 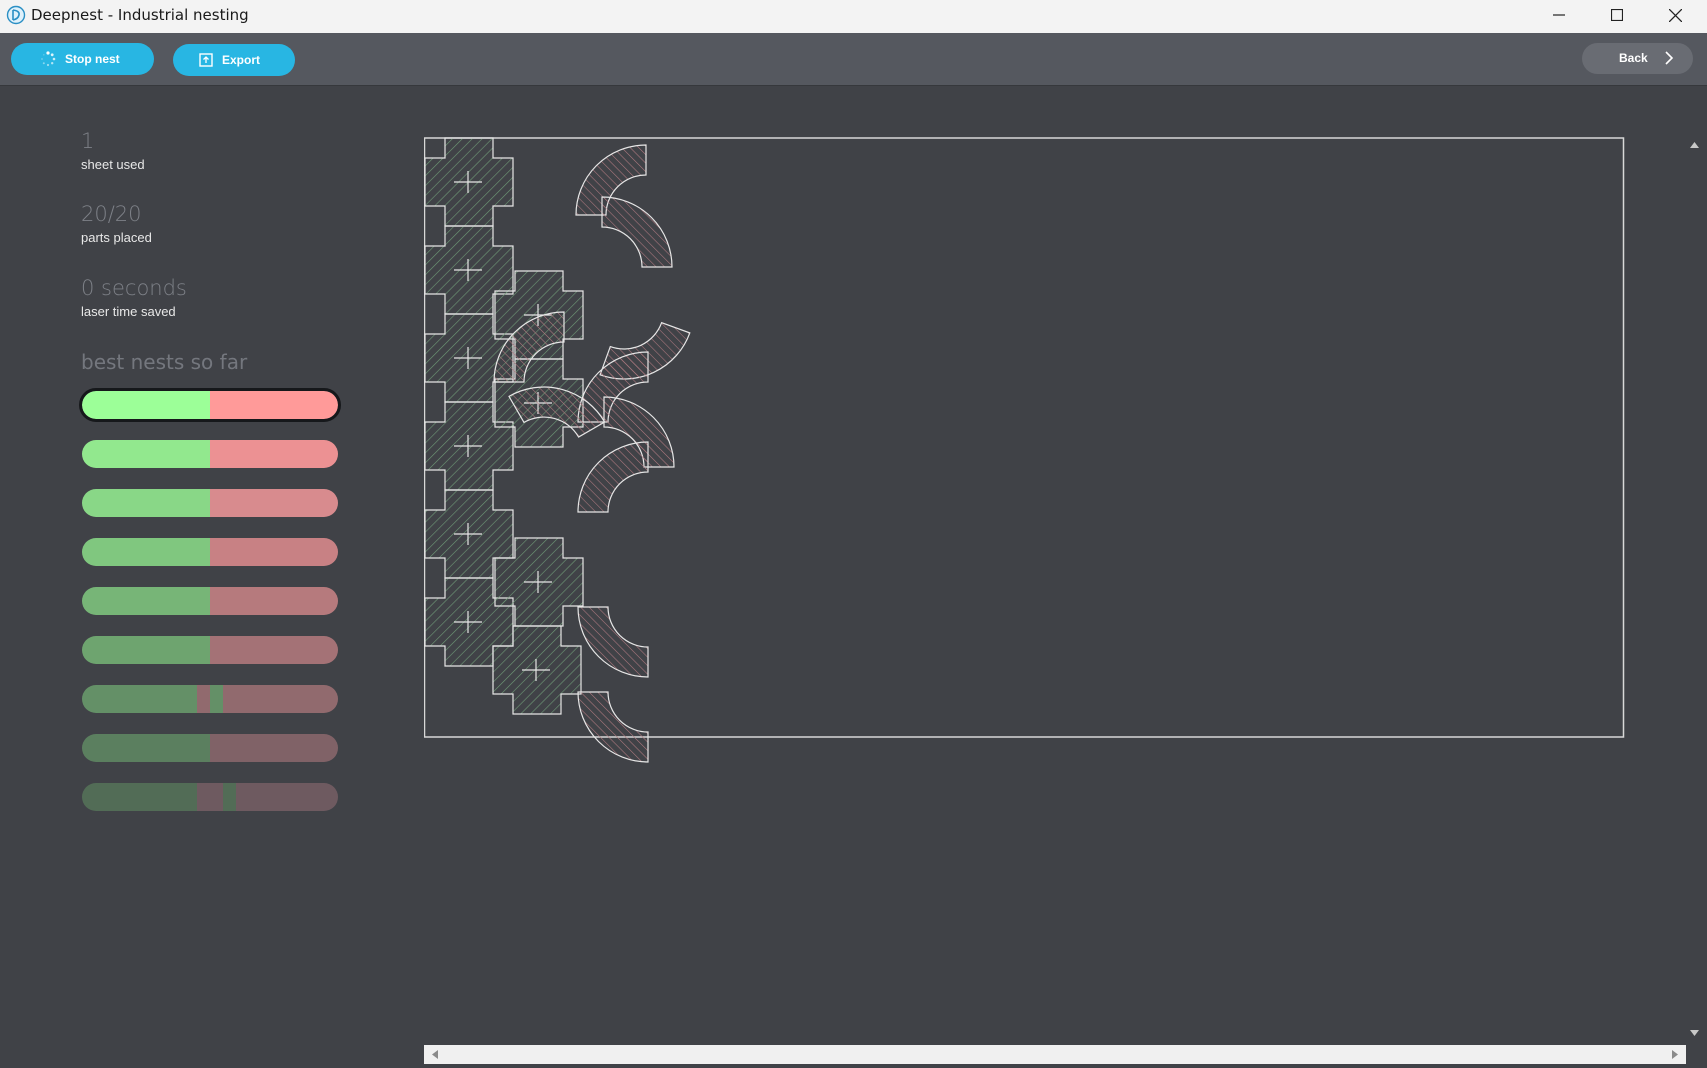 What do you see at coordinates (1675, 1054) in the screenshot?
I see `scroll-right-icon` at bounding box center [1675, 1054].